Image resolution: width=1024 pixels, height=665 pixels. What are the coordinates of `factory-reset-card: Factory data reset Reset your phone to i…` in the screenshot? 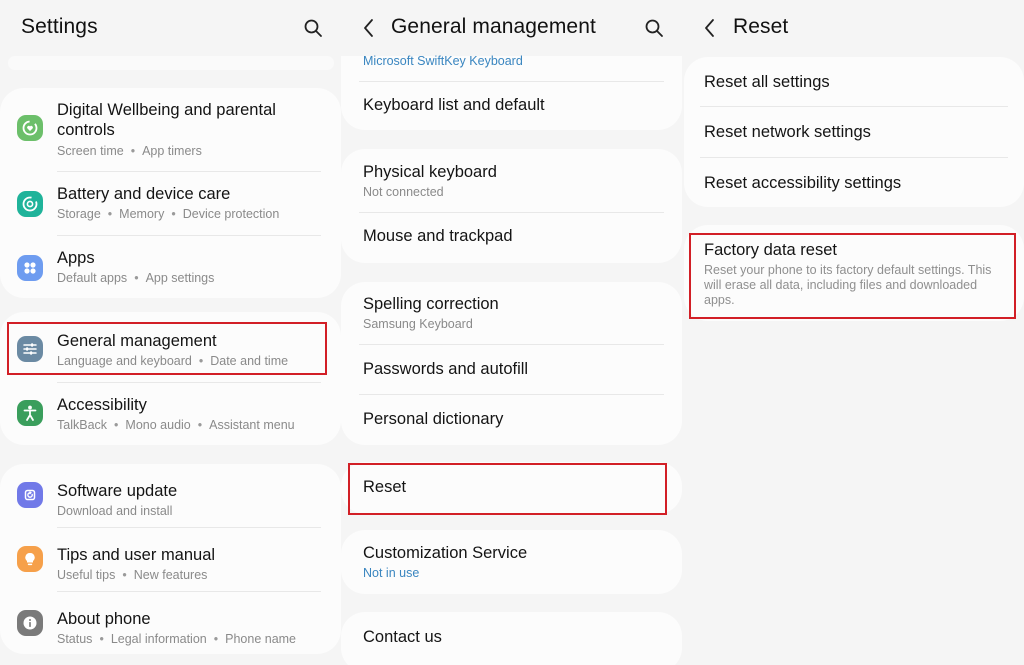 It's located at (854, 273).